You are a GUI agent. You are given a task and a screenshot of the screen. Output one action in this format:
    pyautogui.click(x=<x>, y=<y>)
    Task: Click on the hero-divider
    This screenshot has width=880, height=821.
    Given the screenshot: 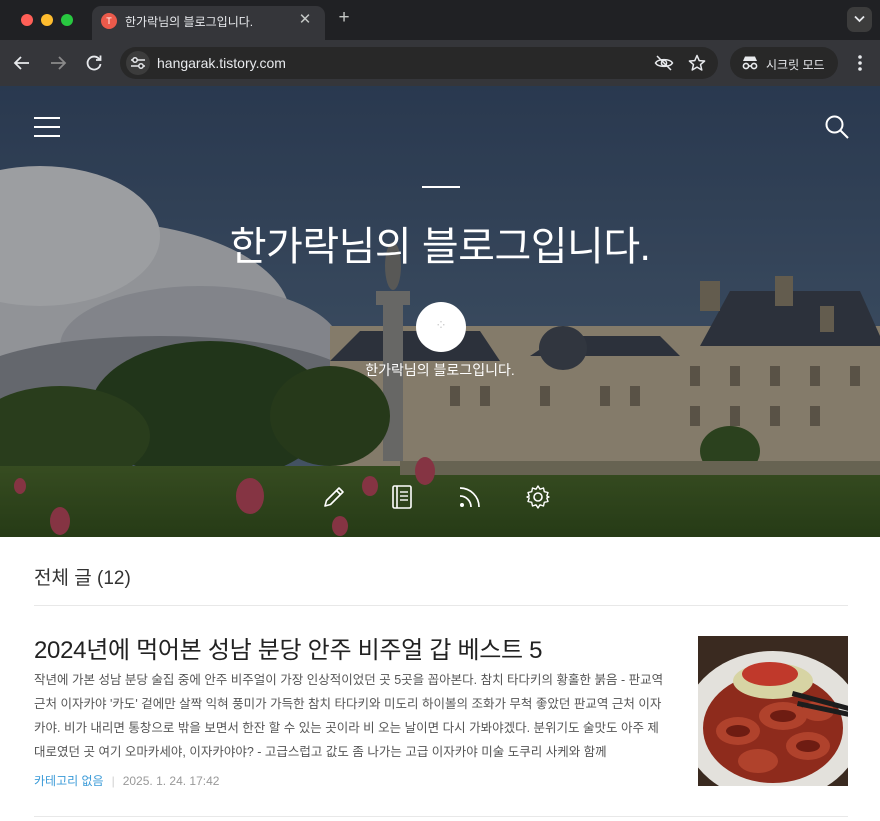 What is the action you would take?
    pyautogui.click(x=441, y=187)
    